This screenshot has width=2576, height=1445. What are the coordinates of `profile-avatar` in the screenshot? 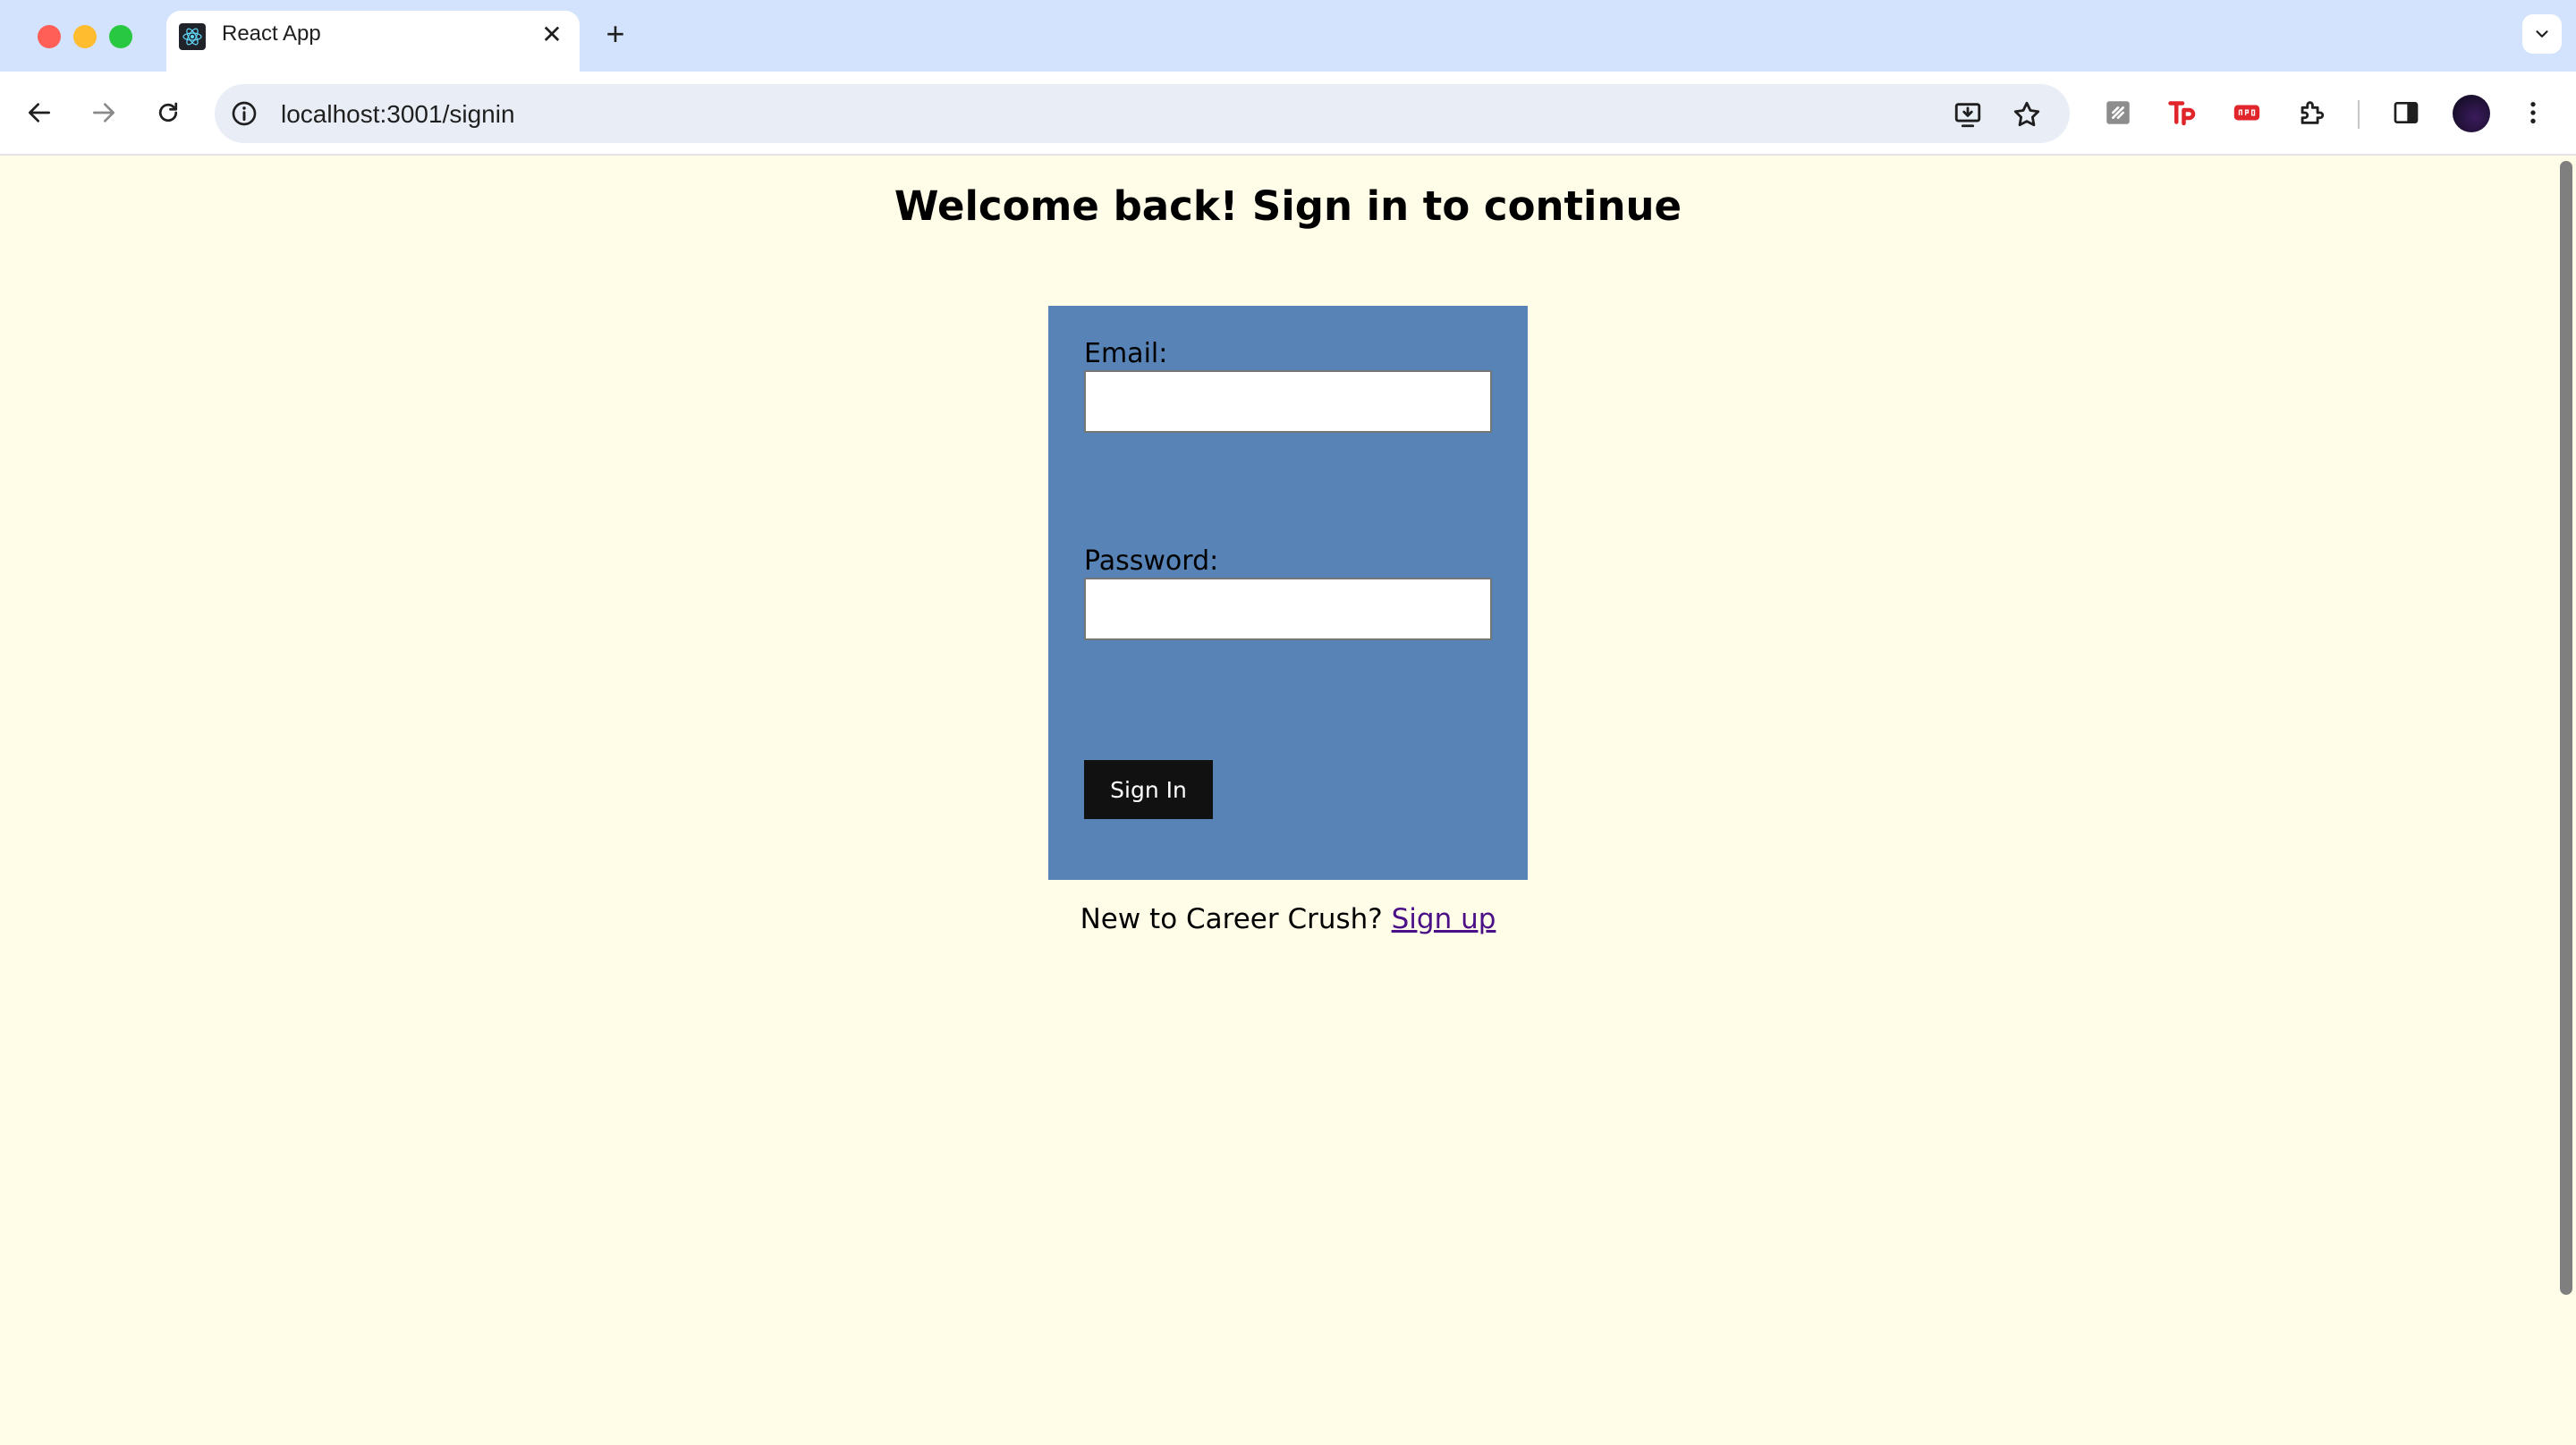 It's located at (2471, 113).